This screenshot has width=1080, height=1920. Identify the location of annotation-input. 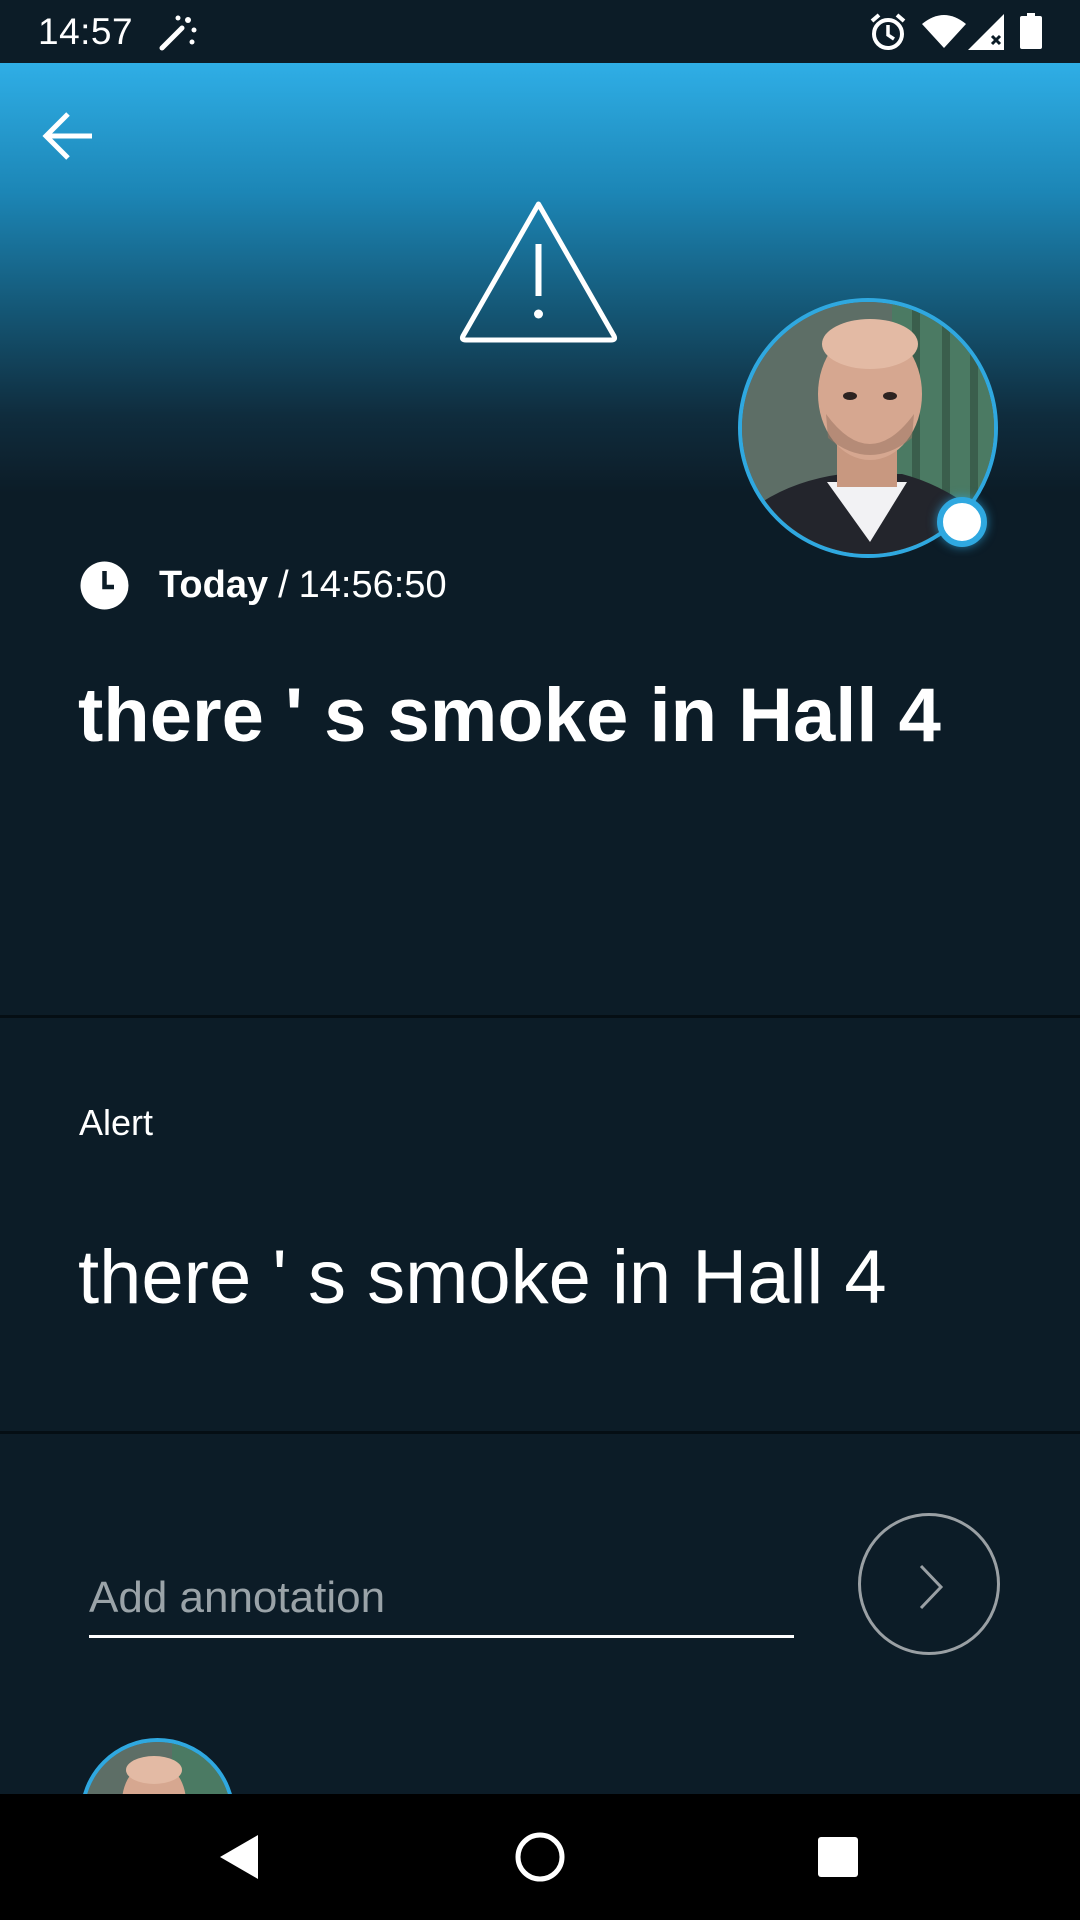
(441, 1597).